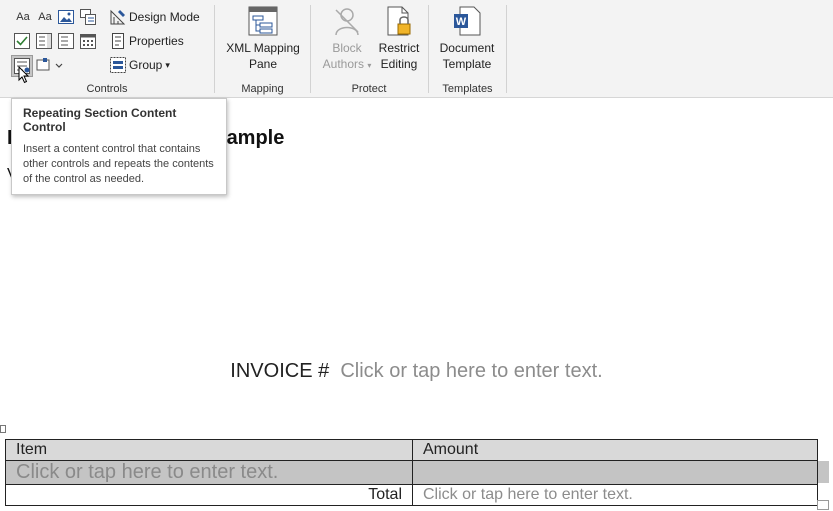 The image size is (833, 511). Describe the element at coordinates (263, 38) in the screenshot. I see `xml-mapping-pane-button: XML Mapping Pane` at that location.